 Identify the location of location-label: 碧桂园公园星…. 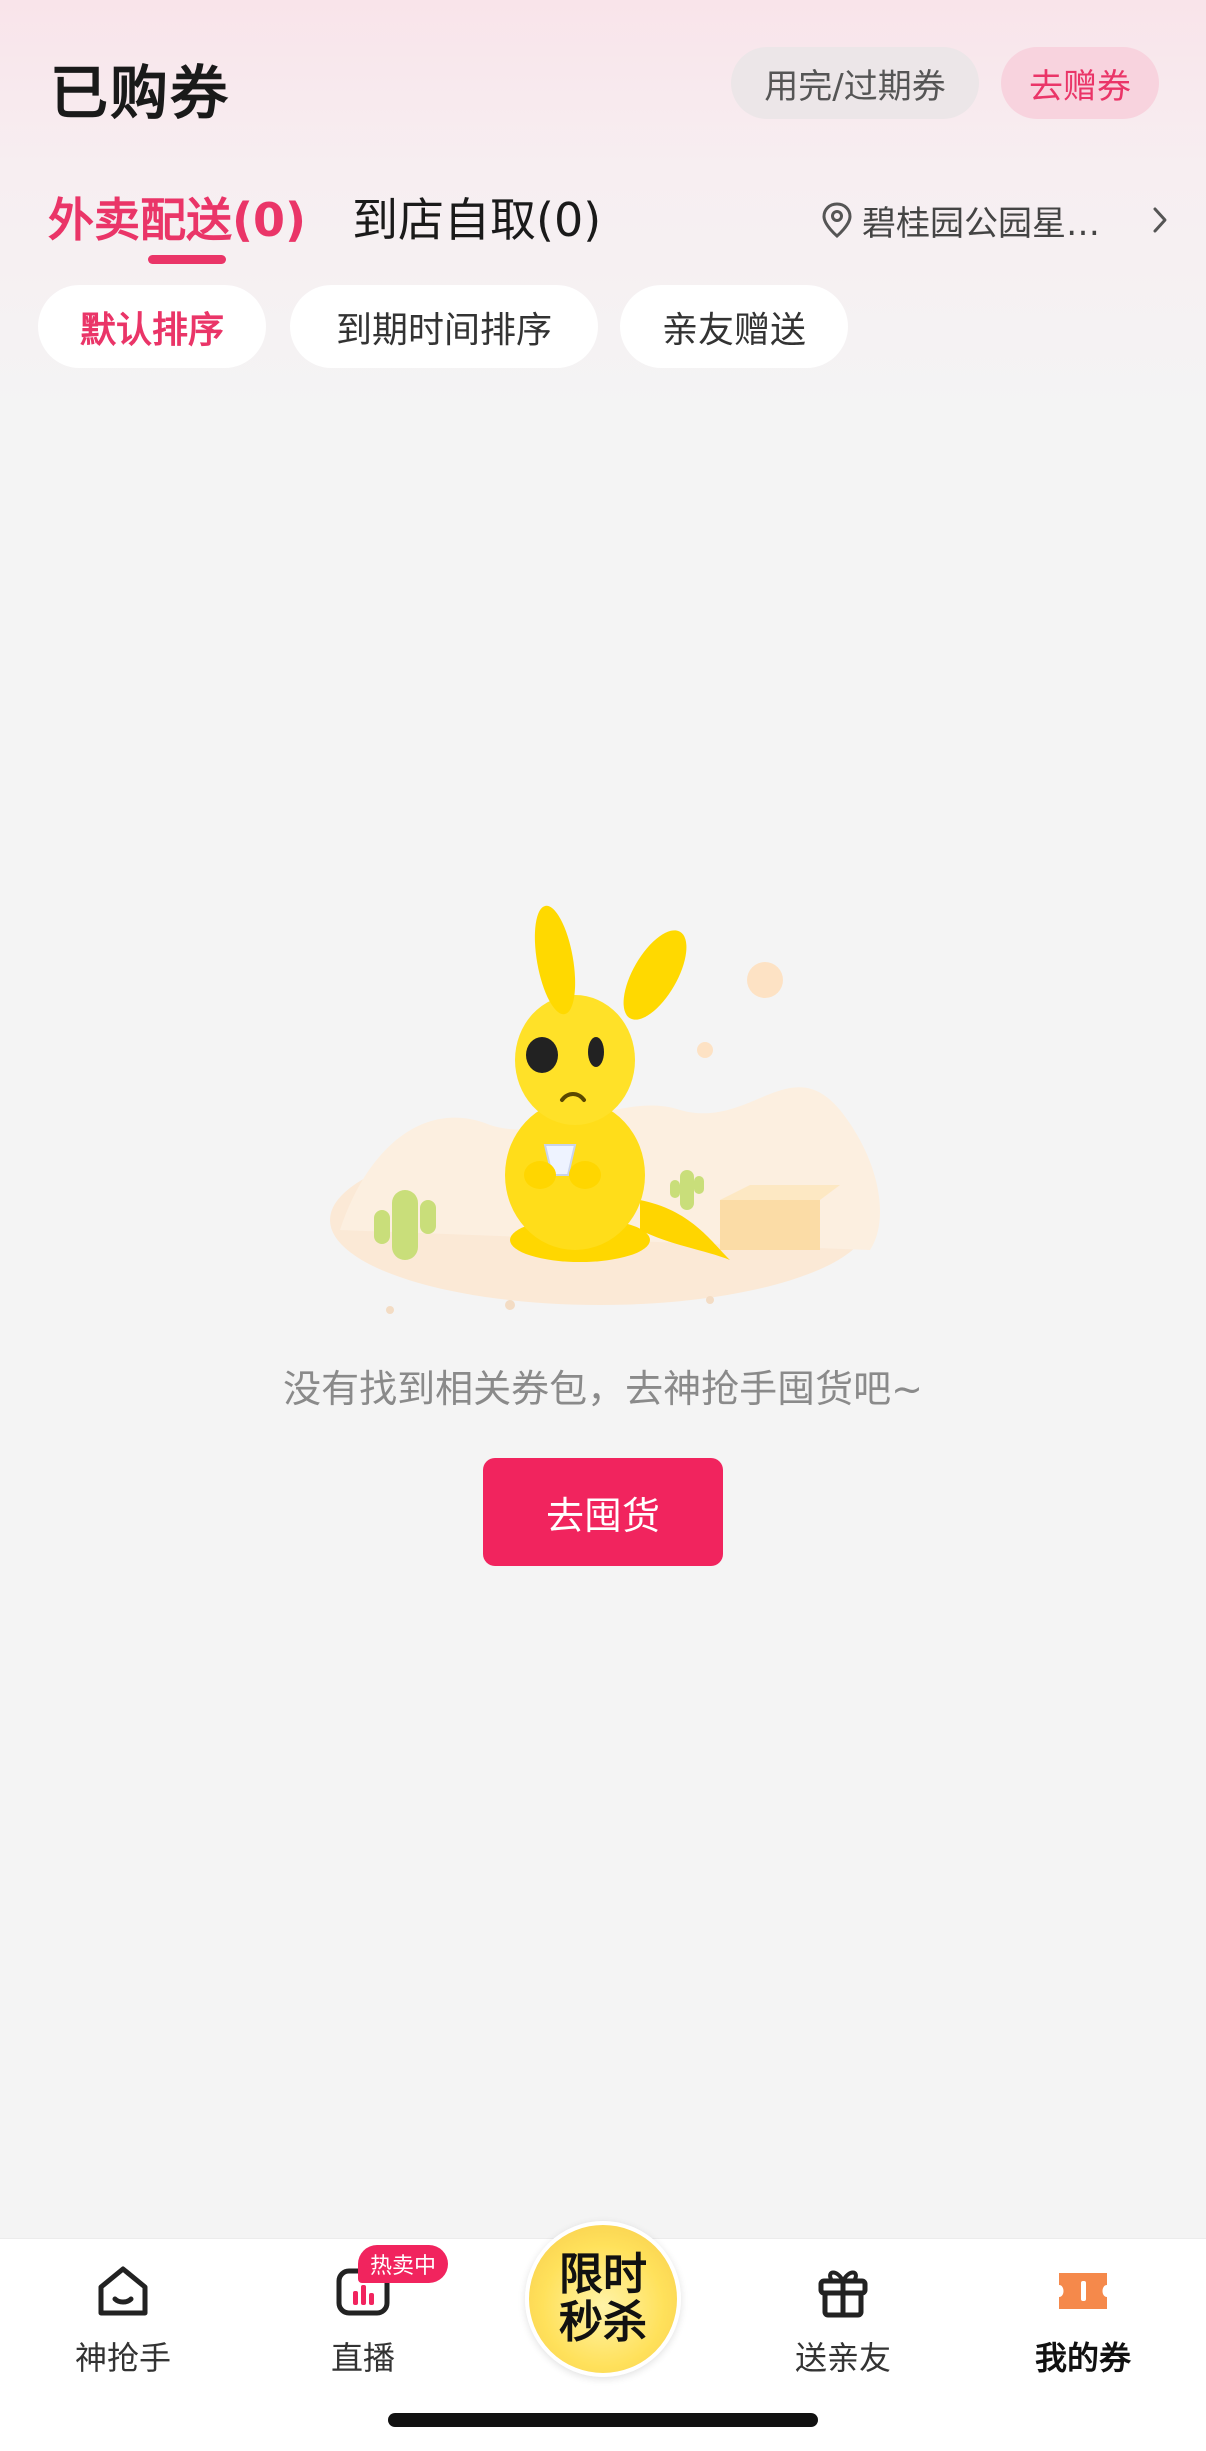
(981, 223).